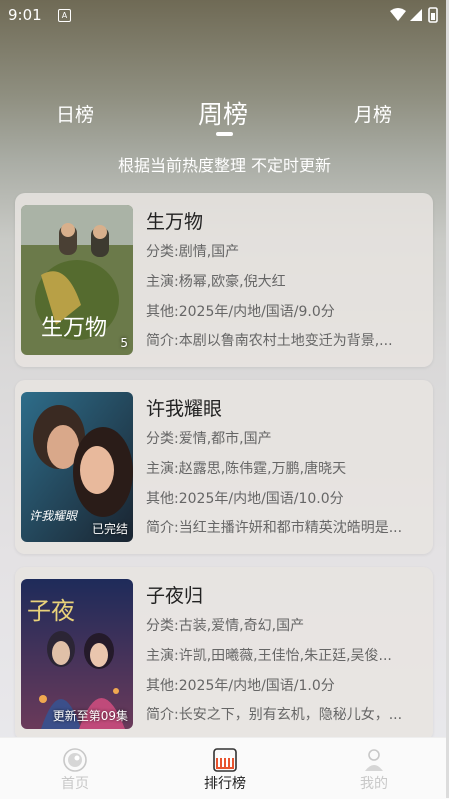  I want to click on drama-title: 生万物, so click(175, 222).